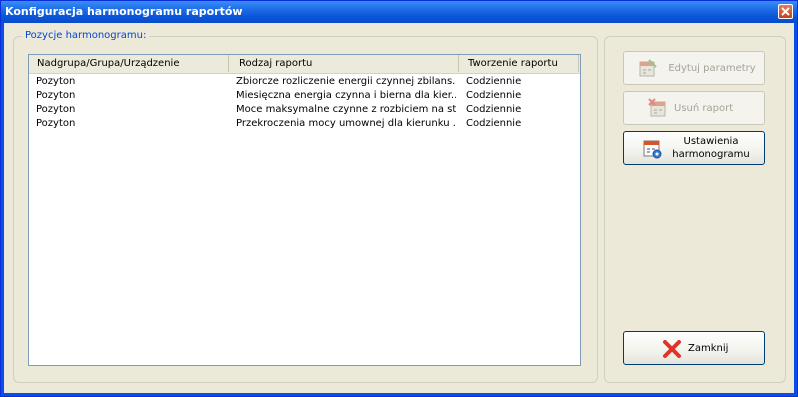 The image size is (798, 397). Describe the element at coordinates (711, 154) in the screenshot. I see `schedule-settings-label-line2: harmonogramu` at that location.